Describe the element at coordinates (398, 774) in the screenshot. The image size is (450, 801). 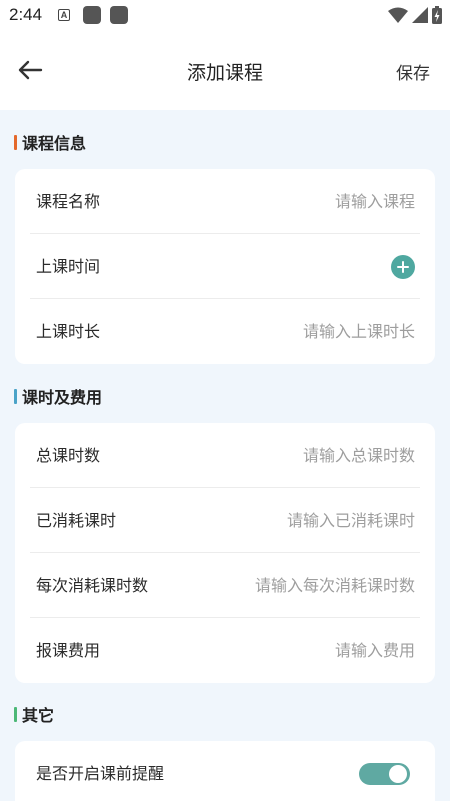
I see `toggle-knob` at that location.